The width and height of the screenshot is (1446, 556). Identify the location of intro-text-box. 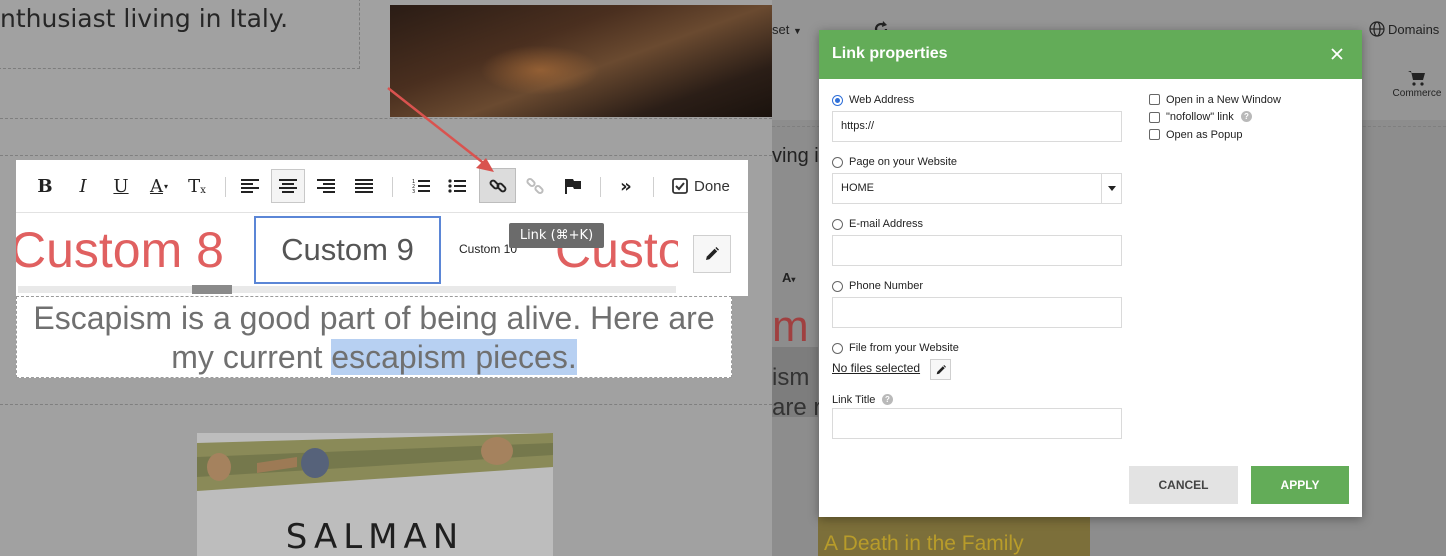
(180, 34).